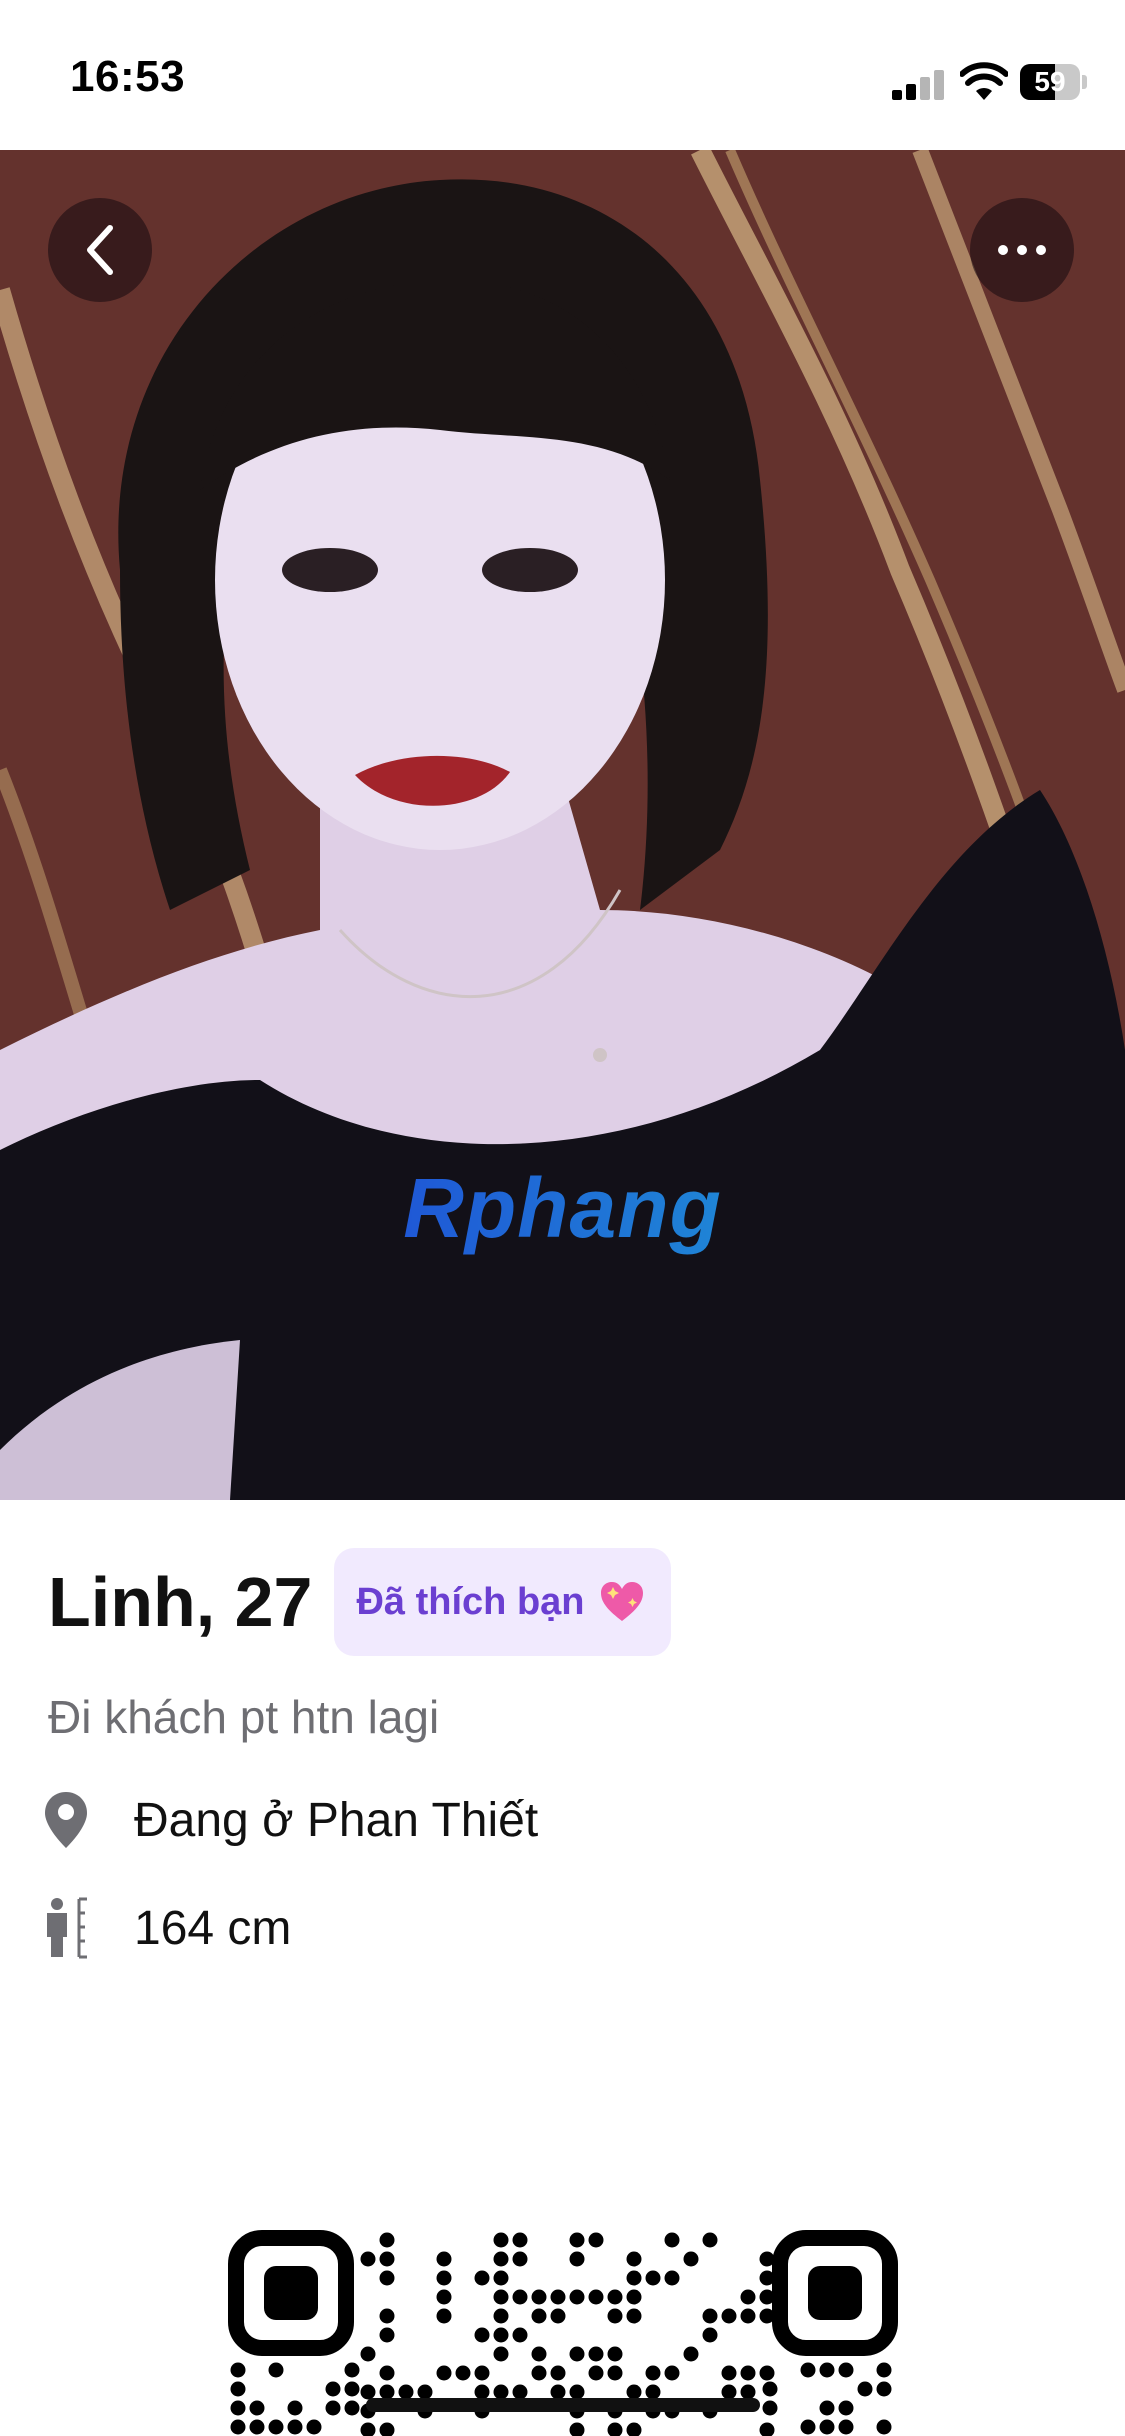  I want to click on battery-level: 59, so click(1050, 81).